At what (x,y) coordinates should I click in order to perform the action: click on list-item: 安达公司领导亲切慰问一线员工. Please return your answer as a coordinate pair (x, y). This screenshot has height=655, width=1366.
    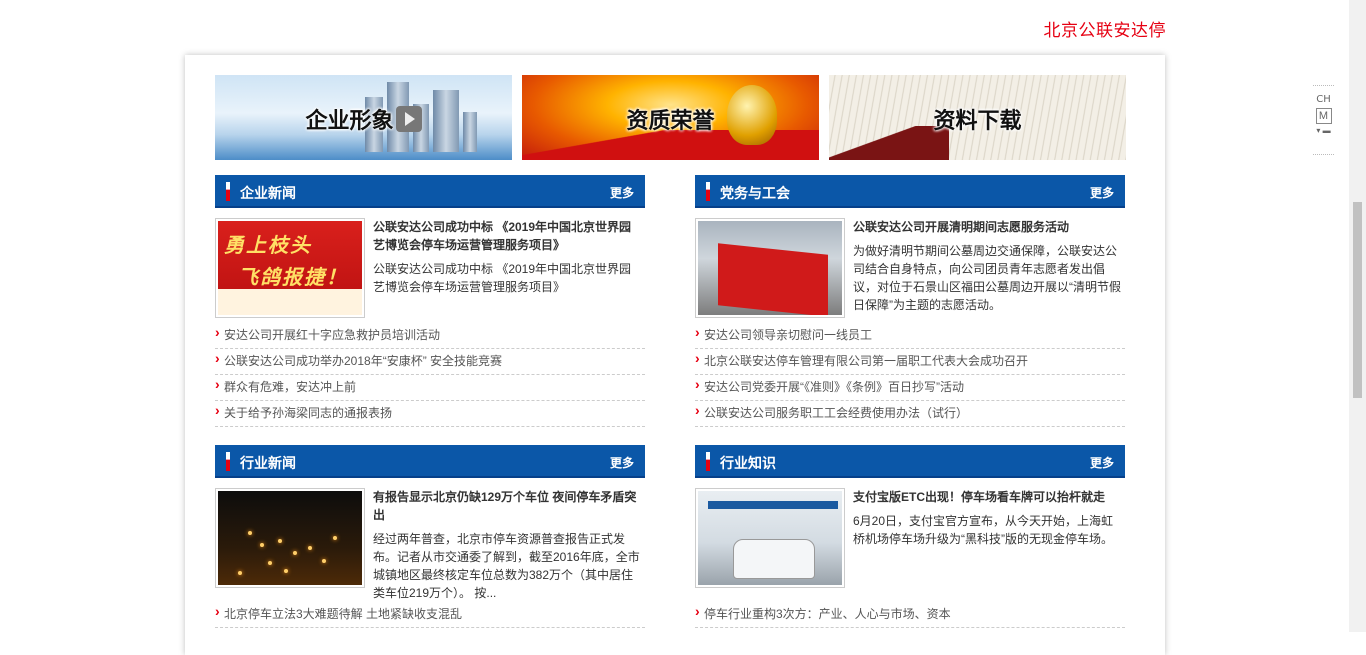
    Looking at the image, I should click on (910, 336).